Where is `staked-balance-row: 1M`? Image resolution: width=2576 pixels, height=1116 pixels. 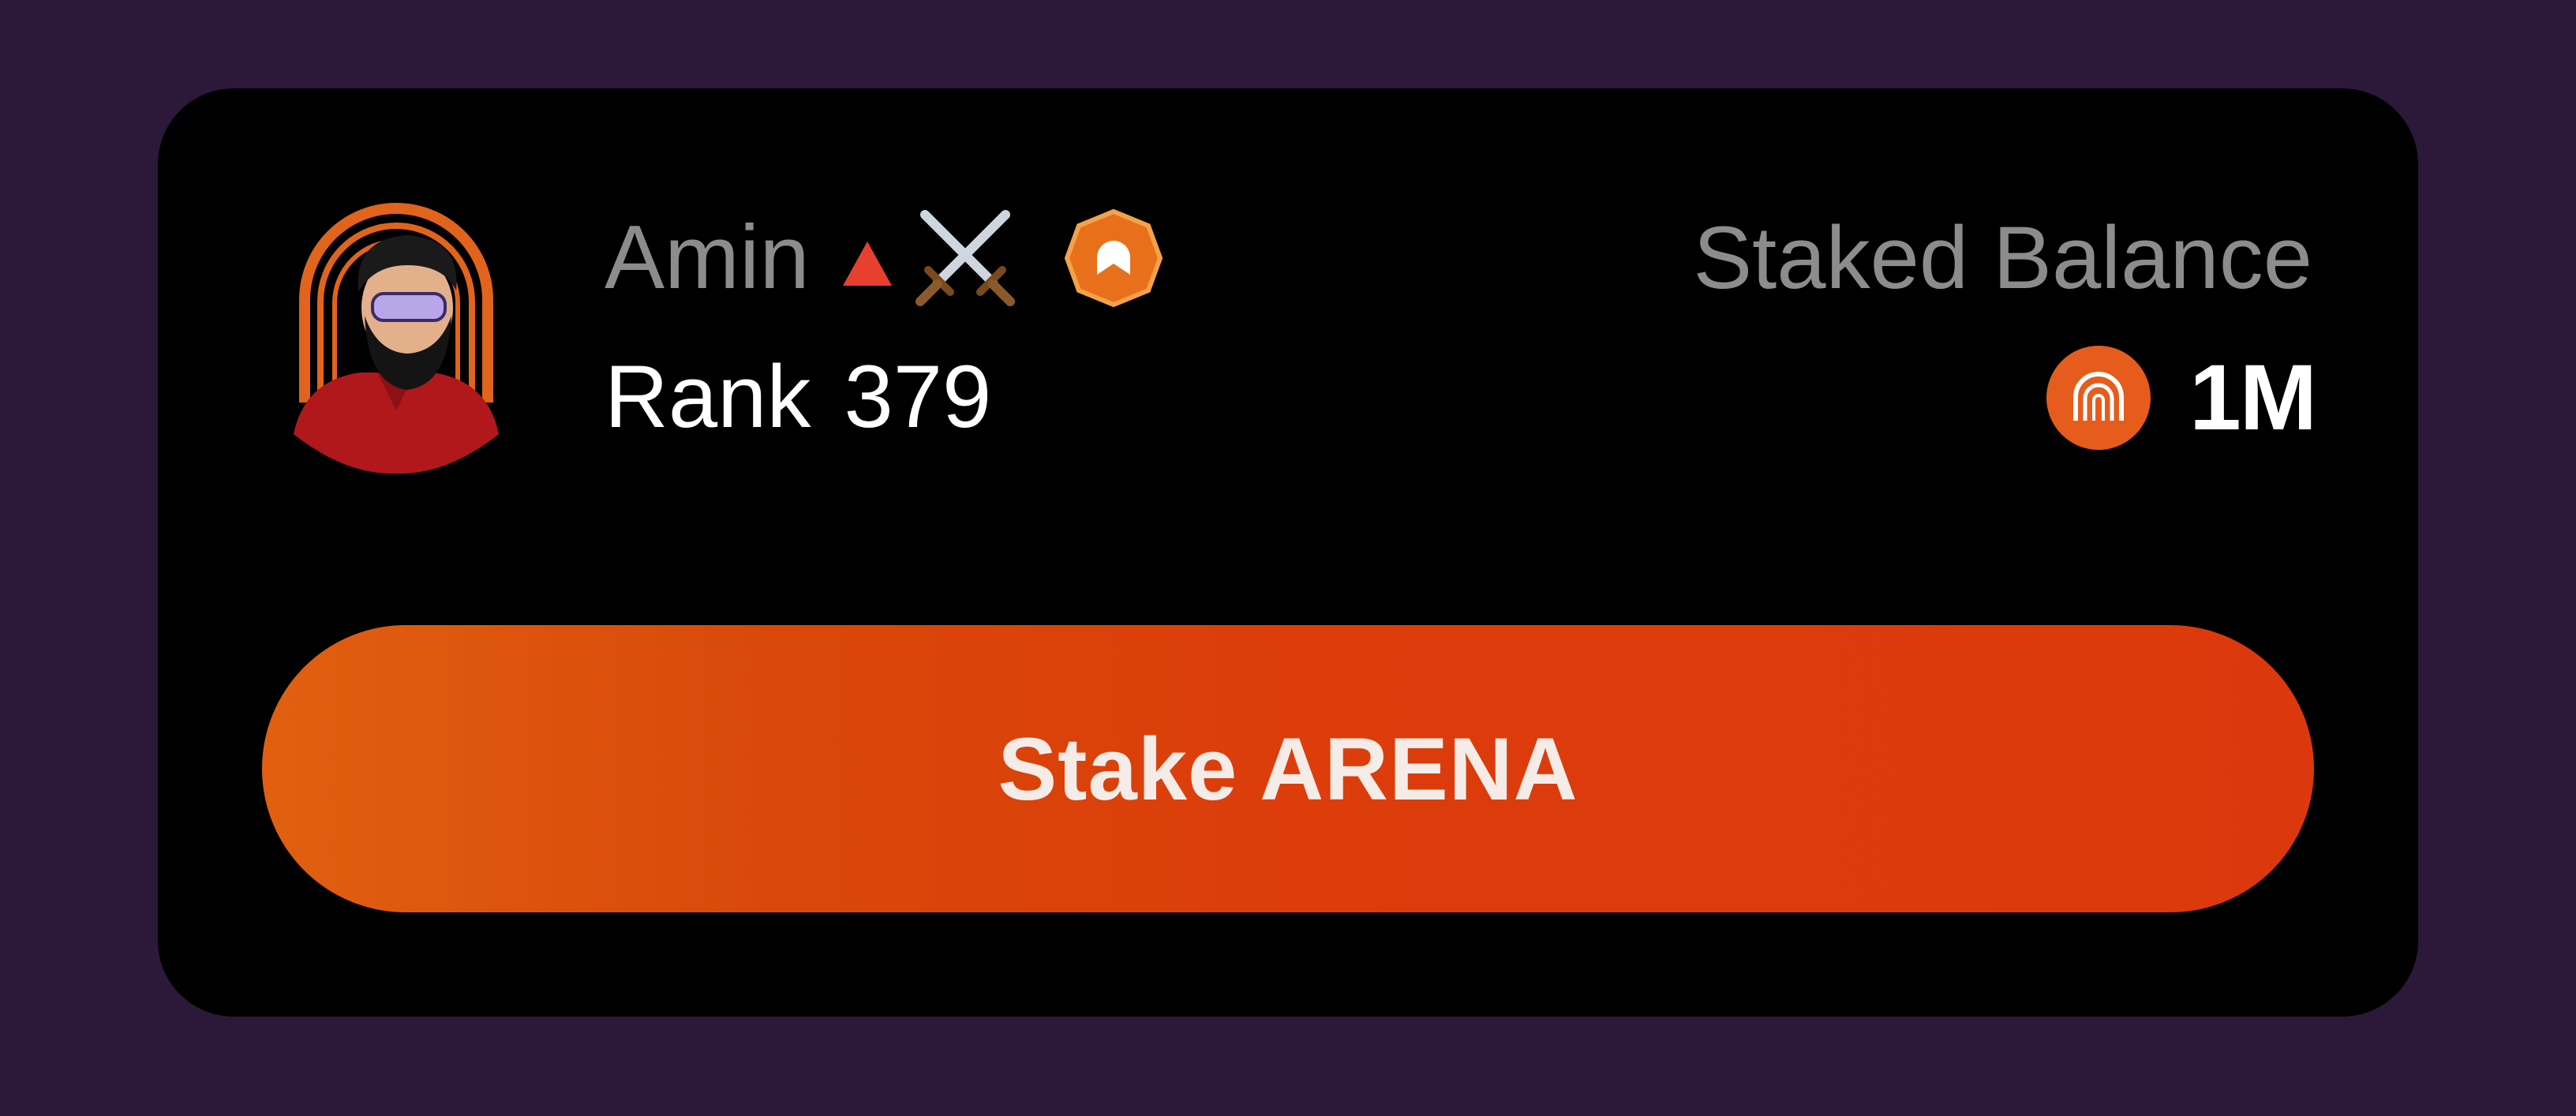 staked-balance-row: 1M is located at coordinates (2181, 398).